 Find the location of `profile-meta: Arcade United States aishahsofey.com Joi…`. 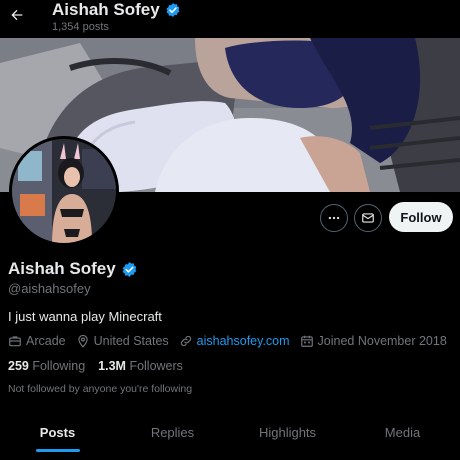

profile-meta: Arcade United States aishahsofey.com Joi… is located at coordinates (232, 341).